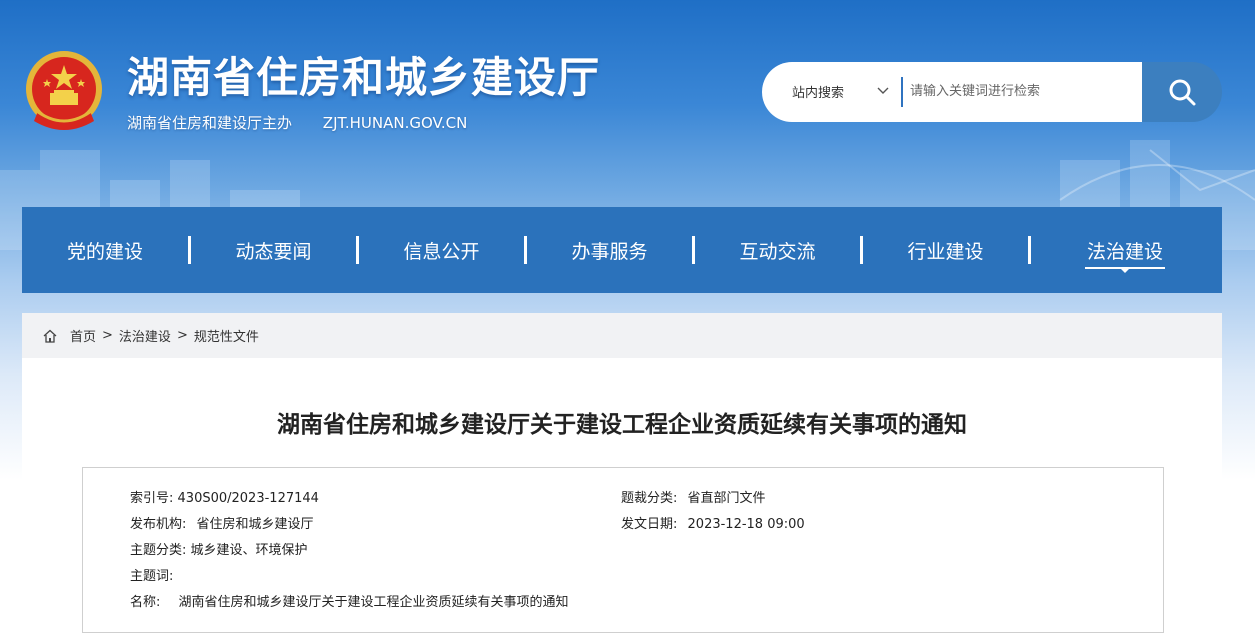  I want to click on meta-topic: 主题分类: 城乡建设、环境保护, so click(219, 551).